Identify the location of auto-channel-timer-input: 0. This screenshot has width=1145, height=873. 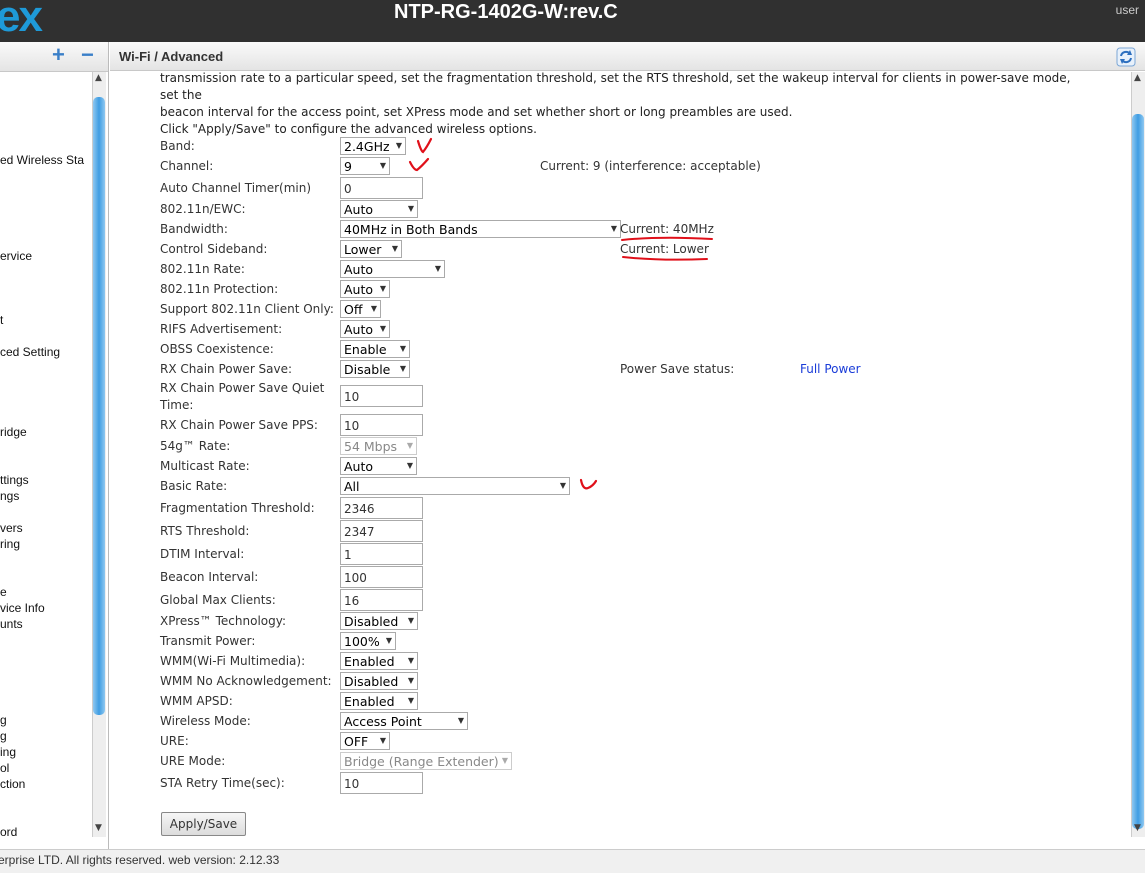
(381, 188).